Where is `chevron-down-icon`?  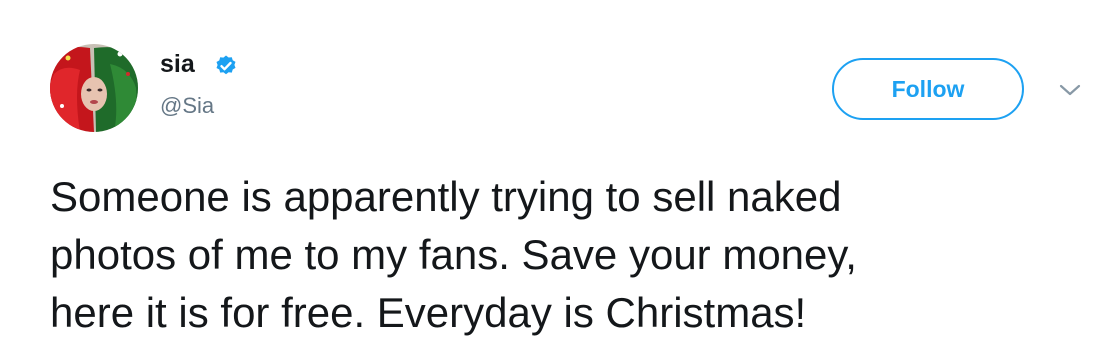
chevron-down-icon is located at coordinates (1070, 90).